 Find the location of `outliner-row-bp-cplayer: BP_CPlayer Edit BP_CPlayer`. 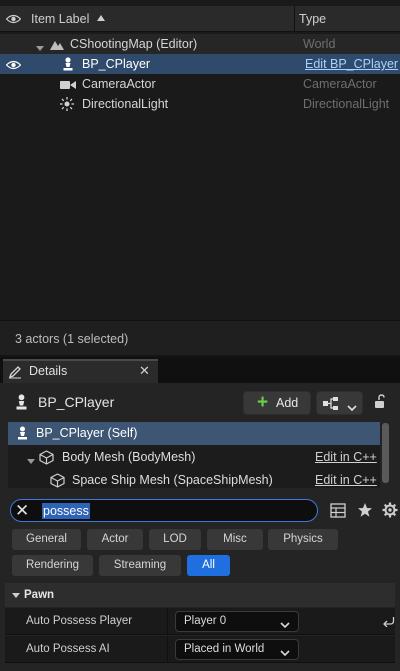

outliner-row-bp-cplayer: BP_CPlayer Edit BP_CPlayer is located at coordinates (200, 64).